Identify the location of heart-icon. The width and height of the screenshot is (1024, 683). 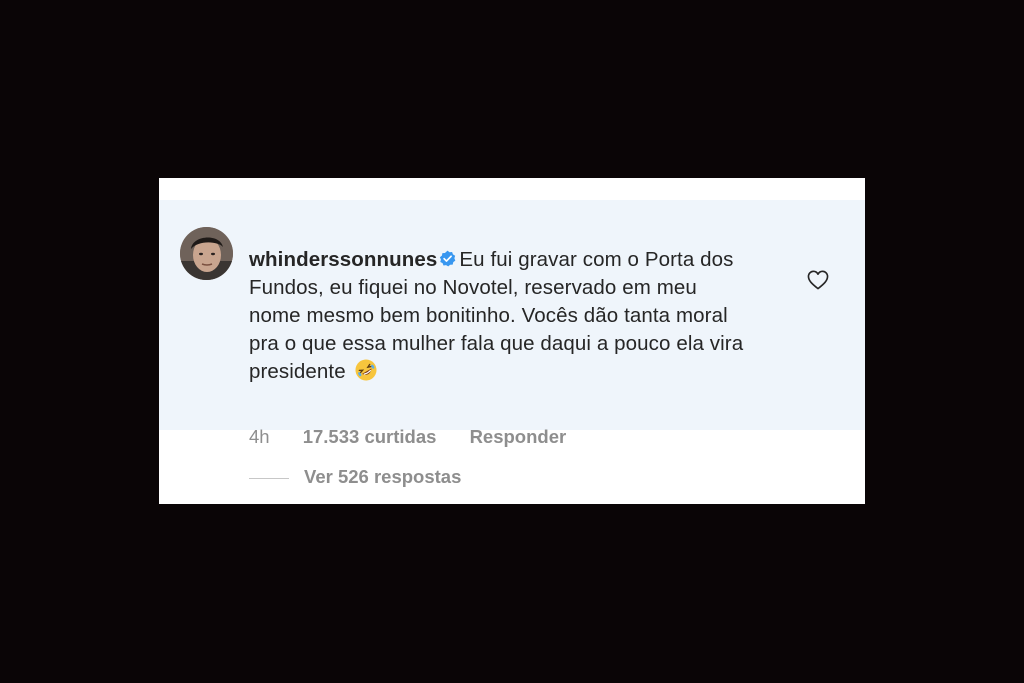
(818, 280).